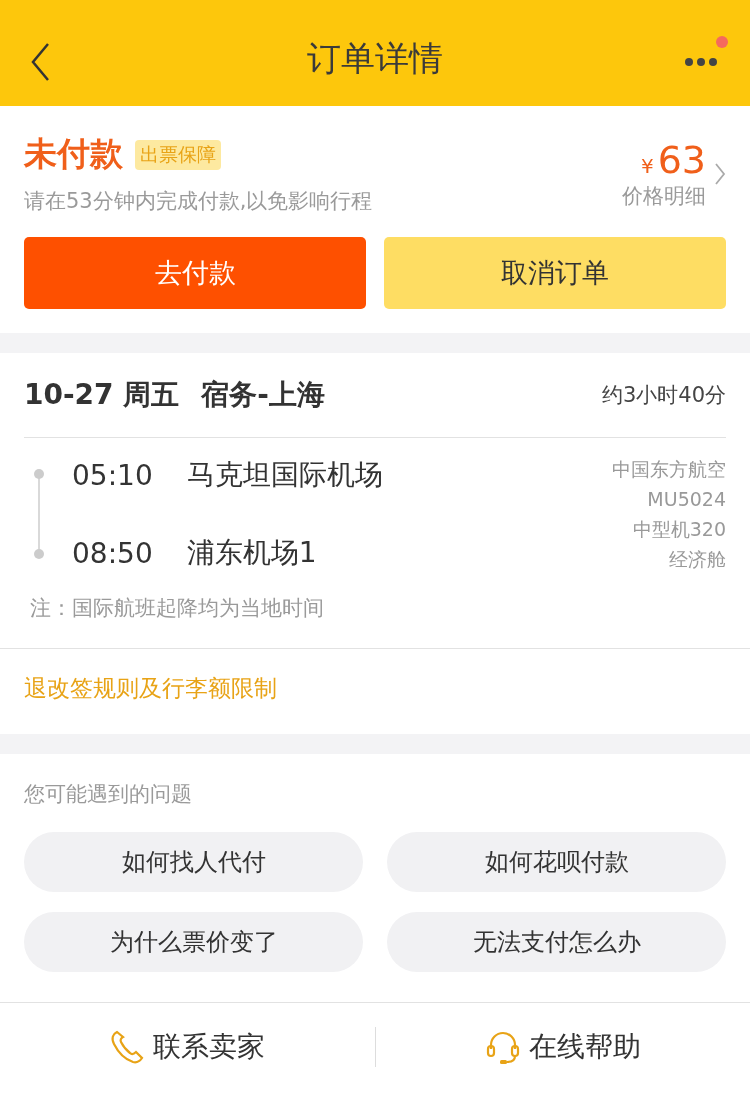 This screenshot has width=750, height=1100. I want to click on flight-detail: 中国东方航空, so click(669, 469).